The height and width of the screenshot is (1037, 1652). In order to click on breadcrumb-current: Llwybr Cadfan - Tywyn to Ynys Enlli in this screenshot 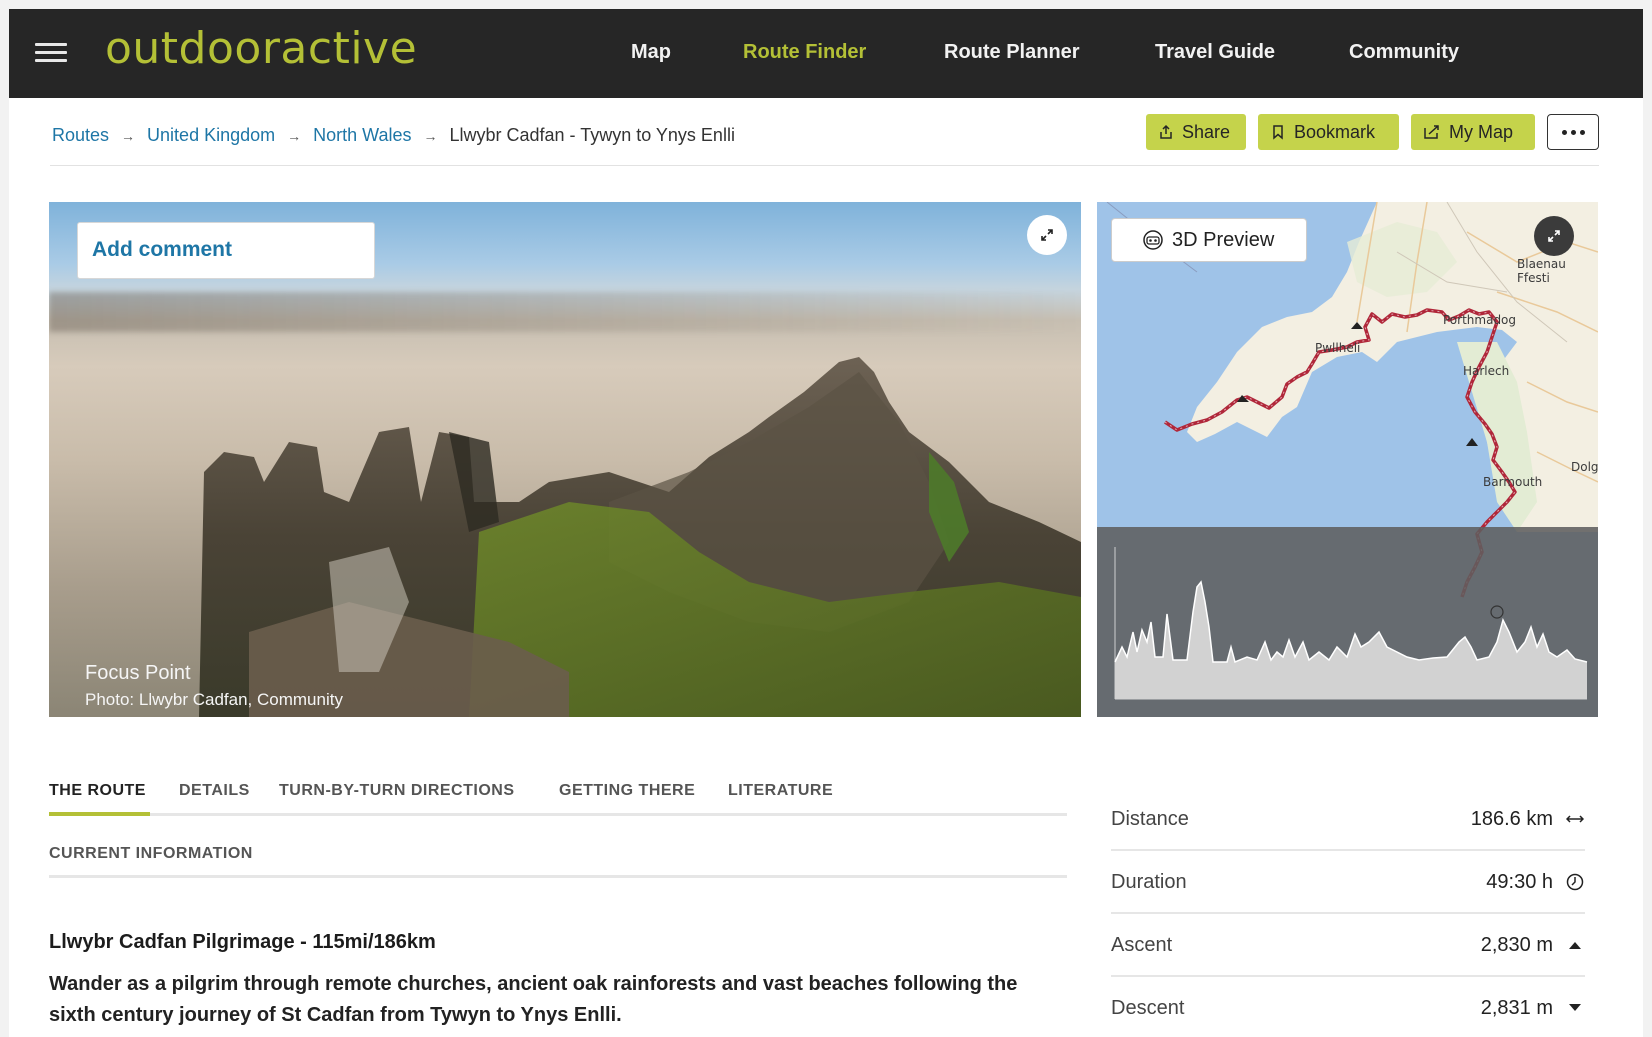, I will do `click(592, 135)`.